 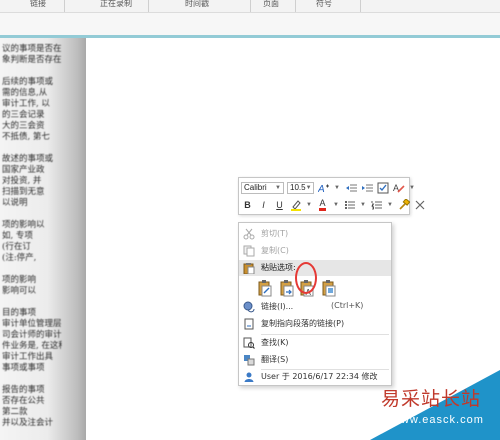 What do you see at coordinates (279, 204) in the screenshot?
I see `underline-button: U` at bounding box center [279, 204].